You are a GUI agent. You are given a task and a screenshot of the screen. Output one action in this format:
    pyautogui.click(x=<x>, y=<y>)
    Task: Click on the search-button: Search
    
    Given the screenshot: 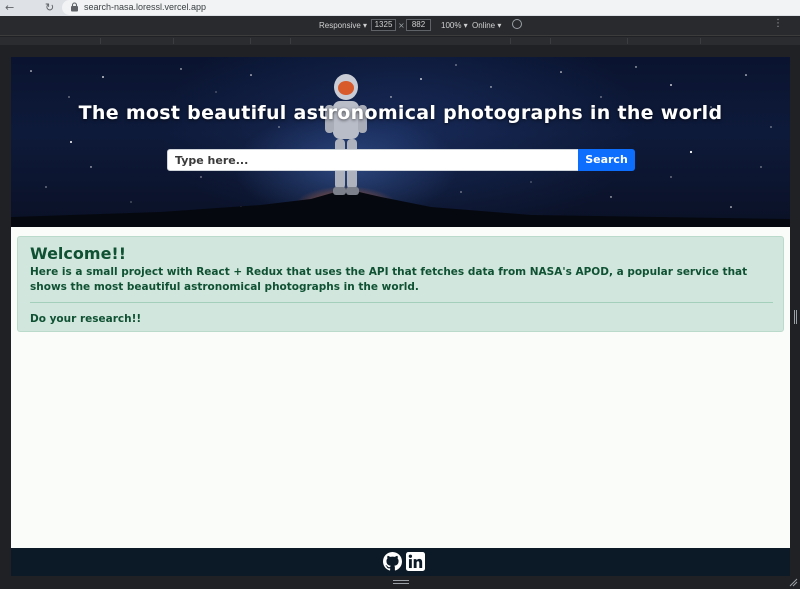 What is the action you would take?
    pyautogui.click(x=606, y=160)
    